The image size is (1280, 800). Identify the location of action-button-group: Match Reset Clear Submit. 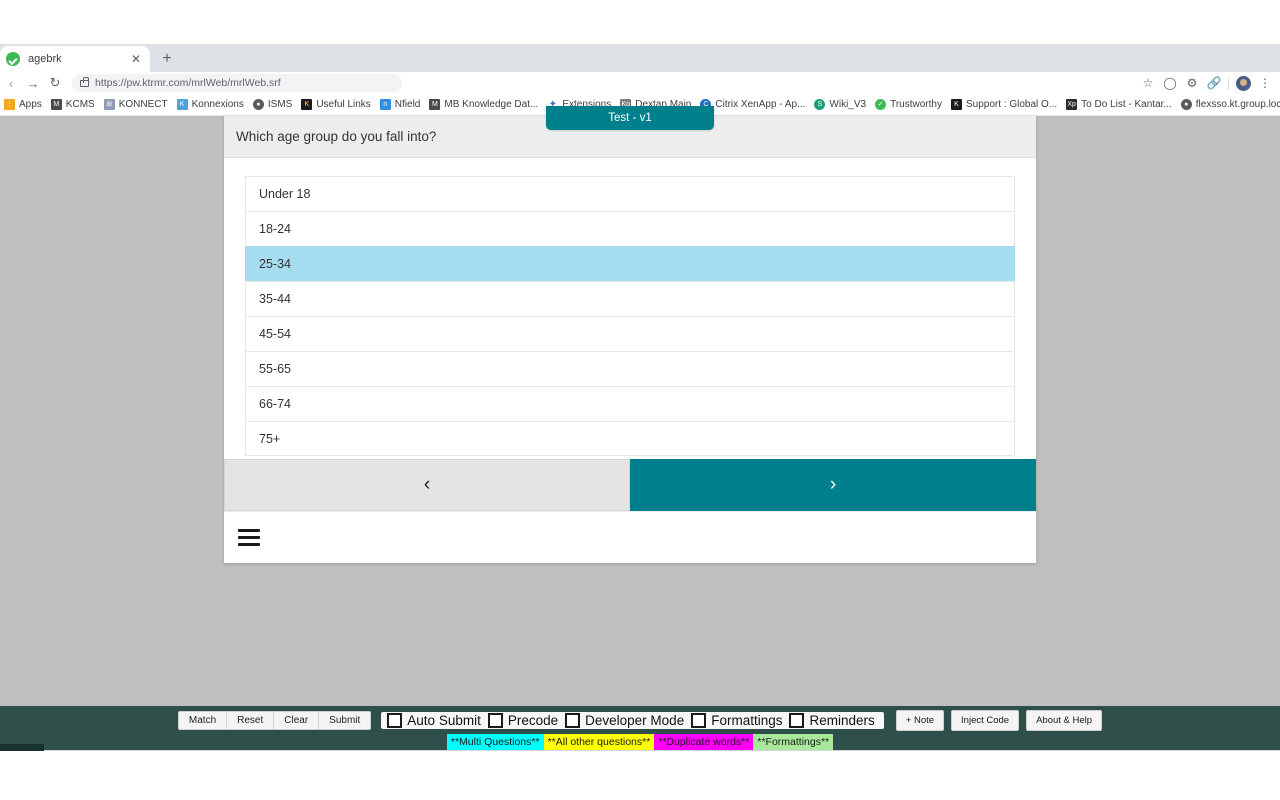
(274, 720).